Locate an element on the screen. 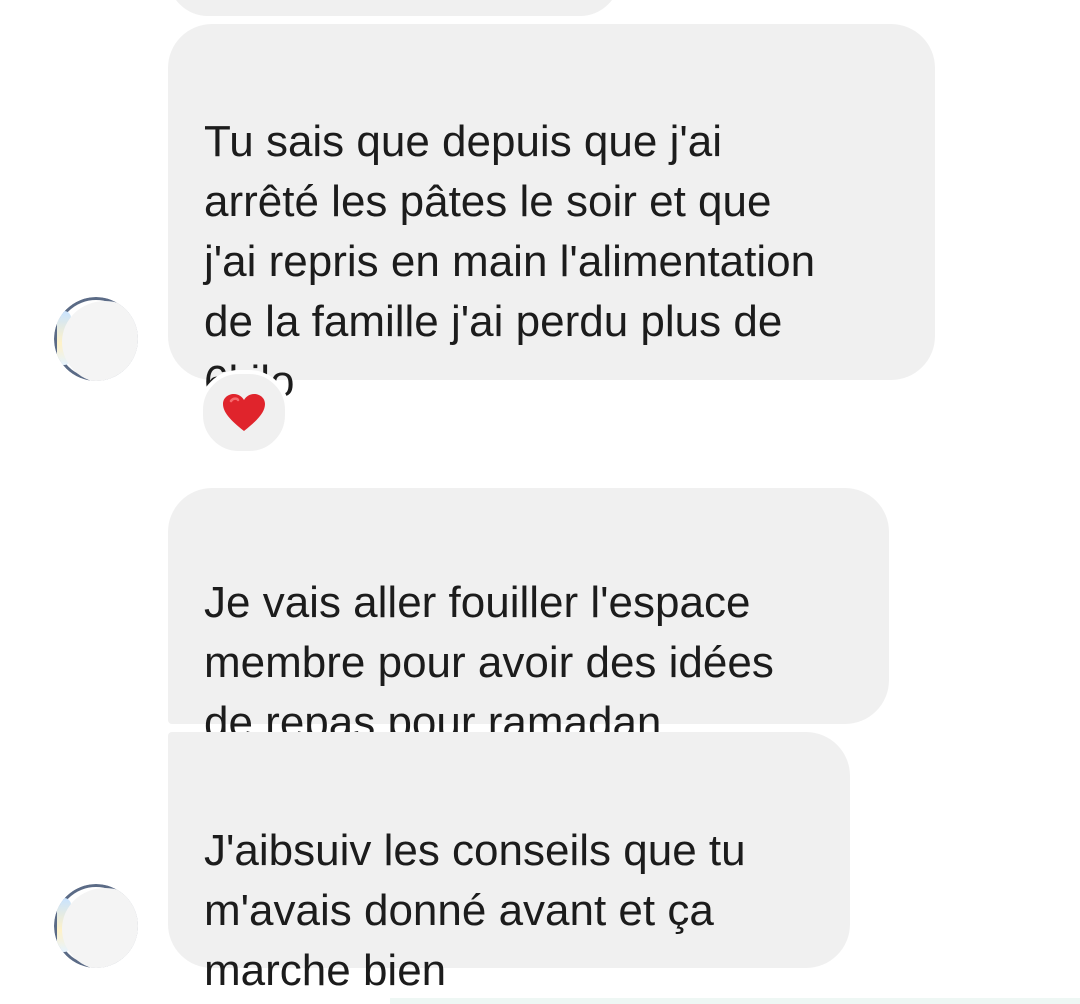 This screenshot has height=1004, width=1080. heart-icon is located at coordinates (244, 412).